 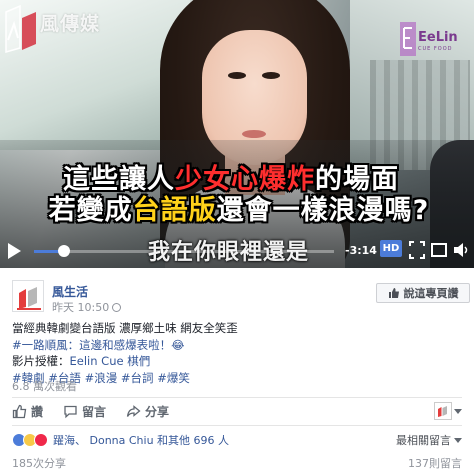 I want to click on play-icon, so click(x=14, y=251).